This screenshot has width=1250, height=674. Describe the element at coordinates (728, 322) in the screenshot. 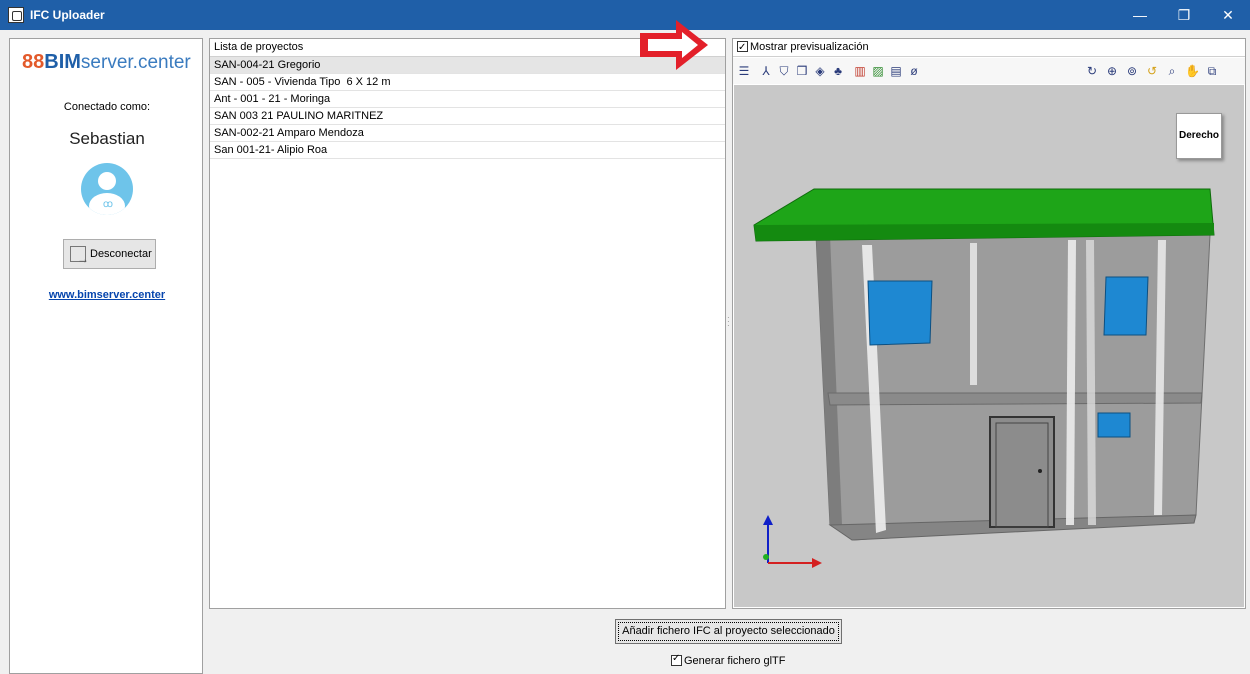

I see `panel-splitter: · · ·` at that location.